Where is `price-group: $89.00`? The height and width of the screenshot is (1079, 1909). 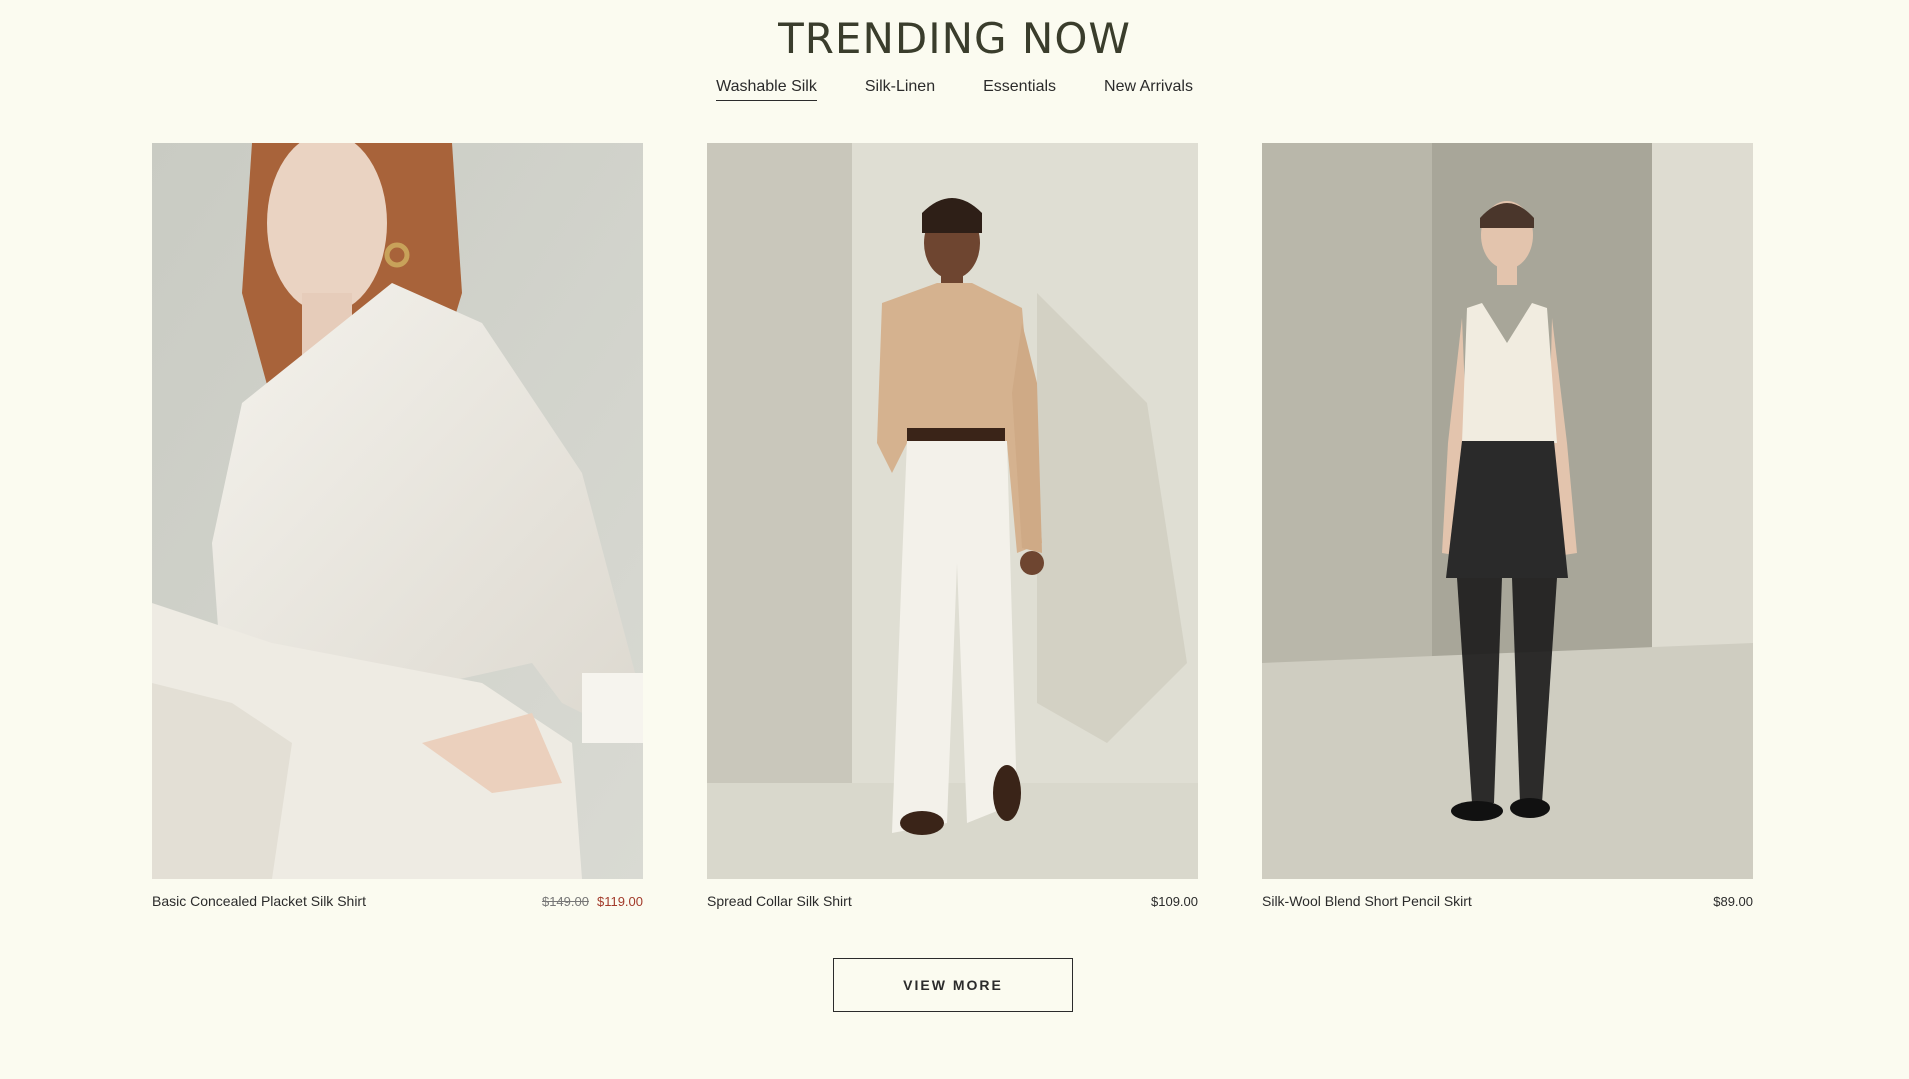 price-group: $89.00 is located at coordinates (1733, 901).